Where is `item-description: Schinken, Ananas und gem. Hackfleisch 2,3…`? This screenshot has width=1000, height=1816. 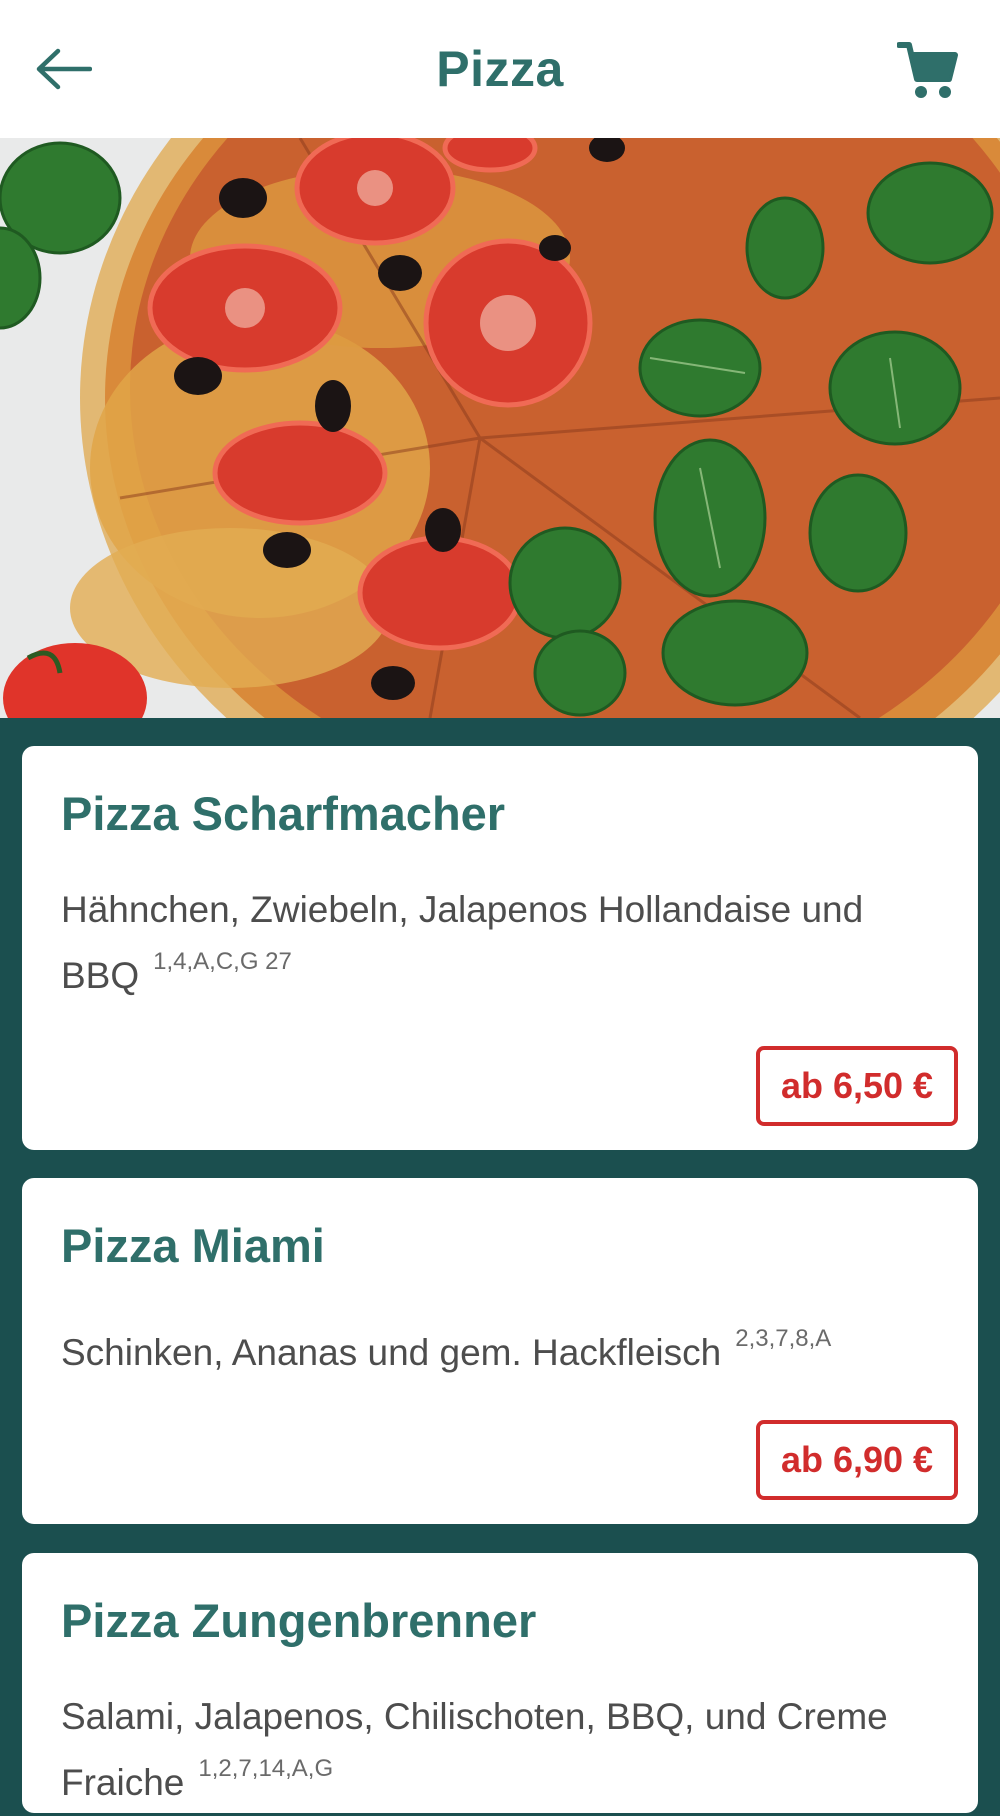
item-description: Schinken, Ananas und gem. Hackfleisch 2,3… is located at coordinates (501, 1353).